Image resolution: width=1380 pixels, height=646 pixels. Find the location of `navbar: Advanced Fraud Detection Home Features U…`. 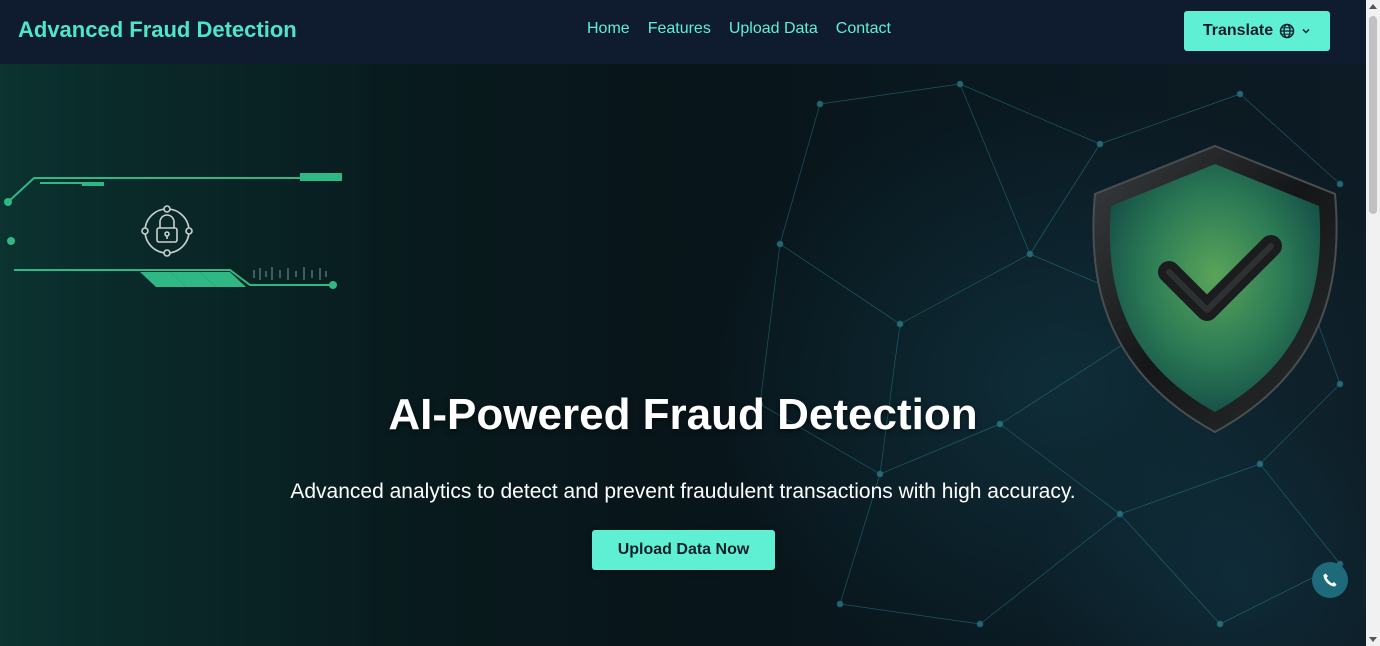

navbar: Advanced Fraud Detection Home Features U… is located at coordinates (683, 32).